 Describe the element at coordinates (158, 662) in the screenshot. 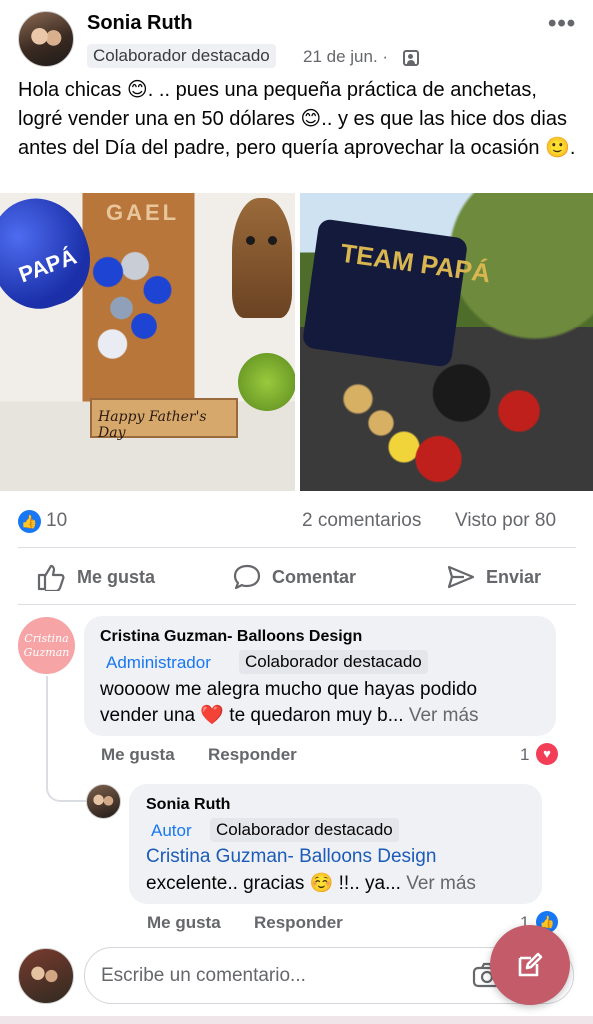

I see `comment-role-badge: Administrador` at that location.